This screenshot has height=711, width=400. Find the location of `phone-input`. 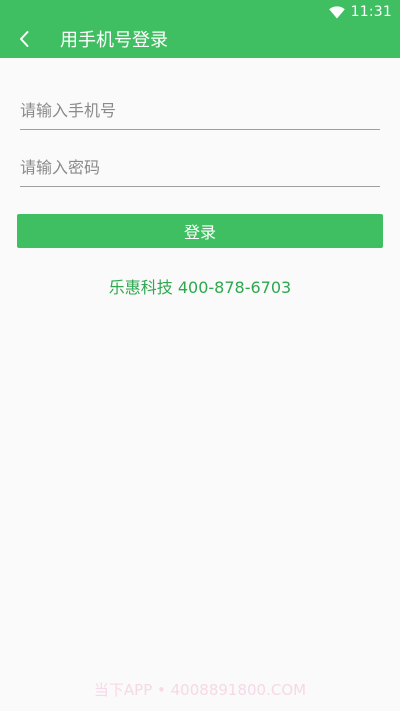

phone-input is located at coordinates (200, 112).